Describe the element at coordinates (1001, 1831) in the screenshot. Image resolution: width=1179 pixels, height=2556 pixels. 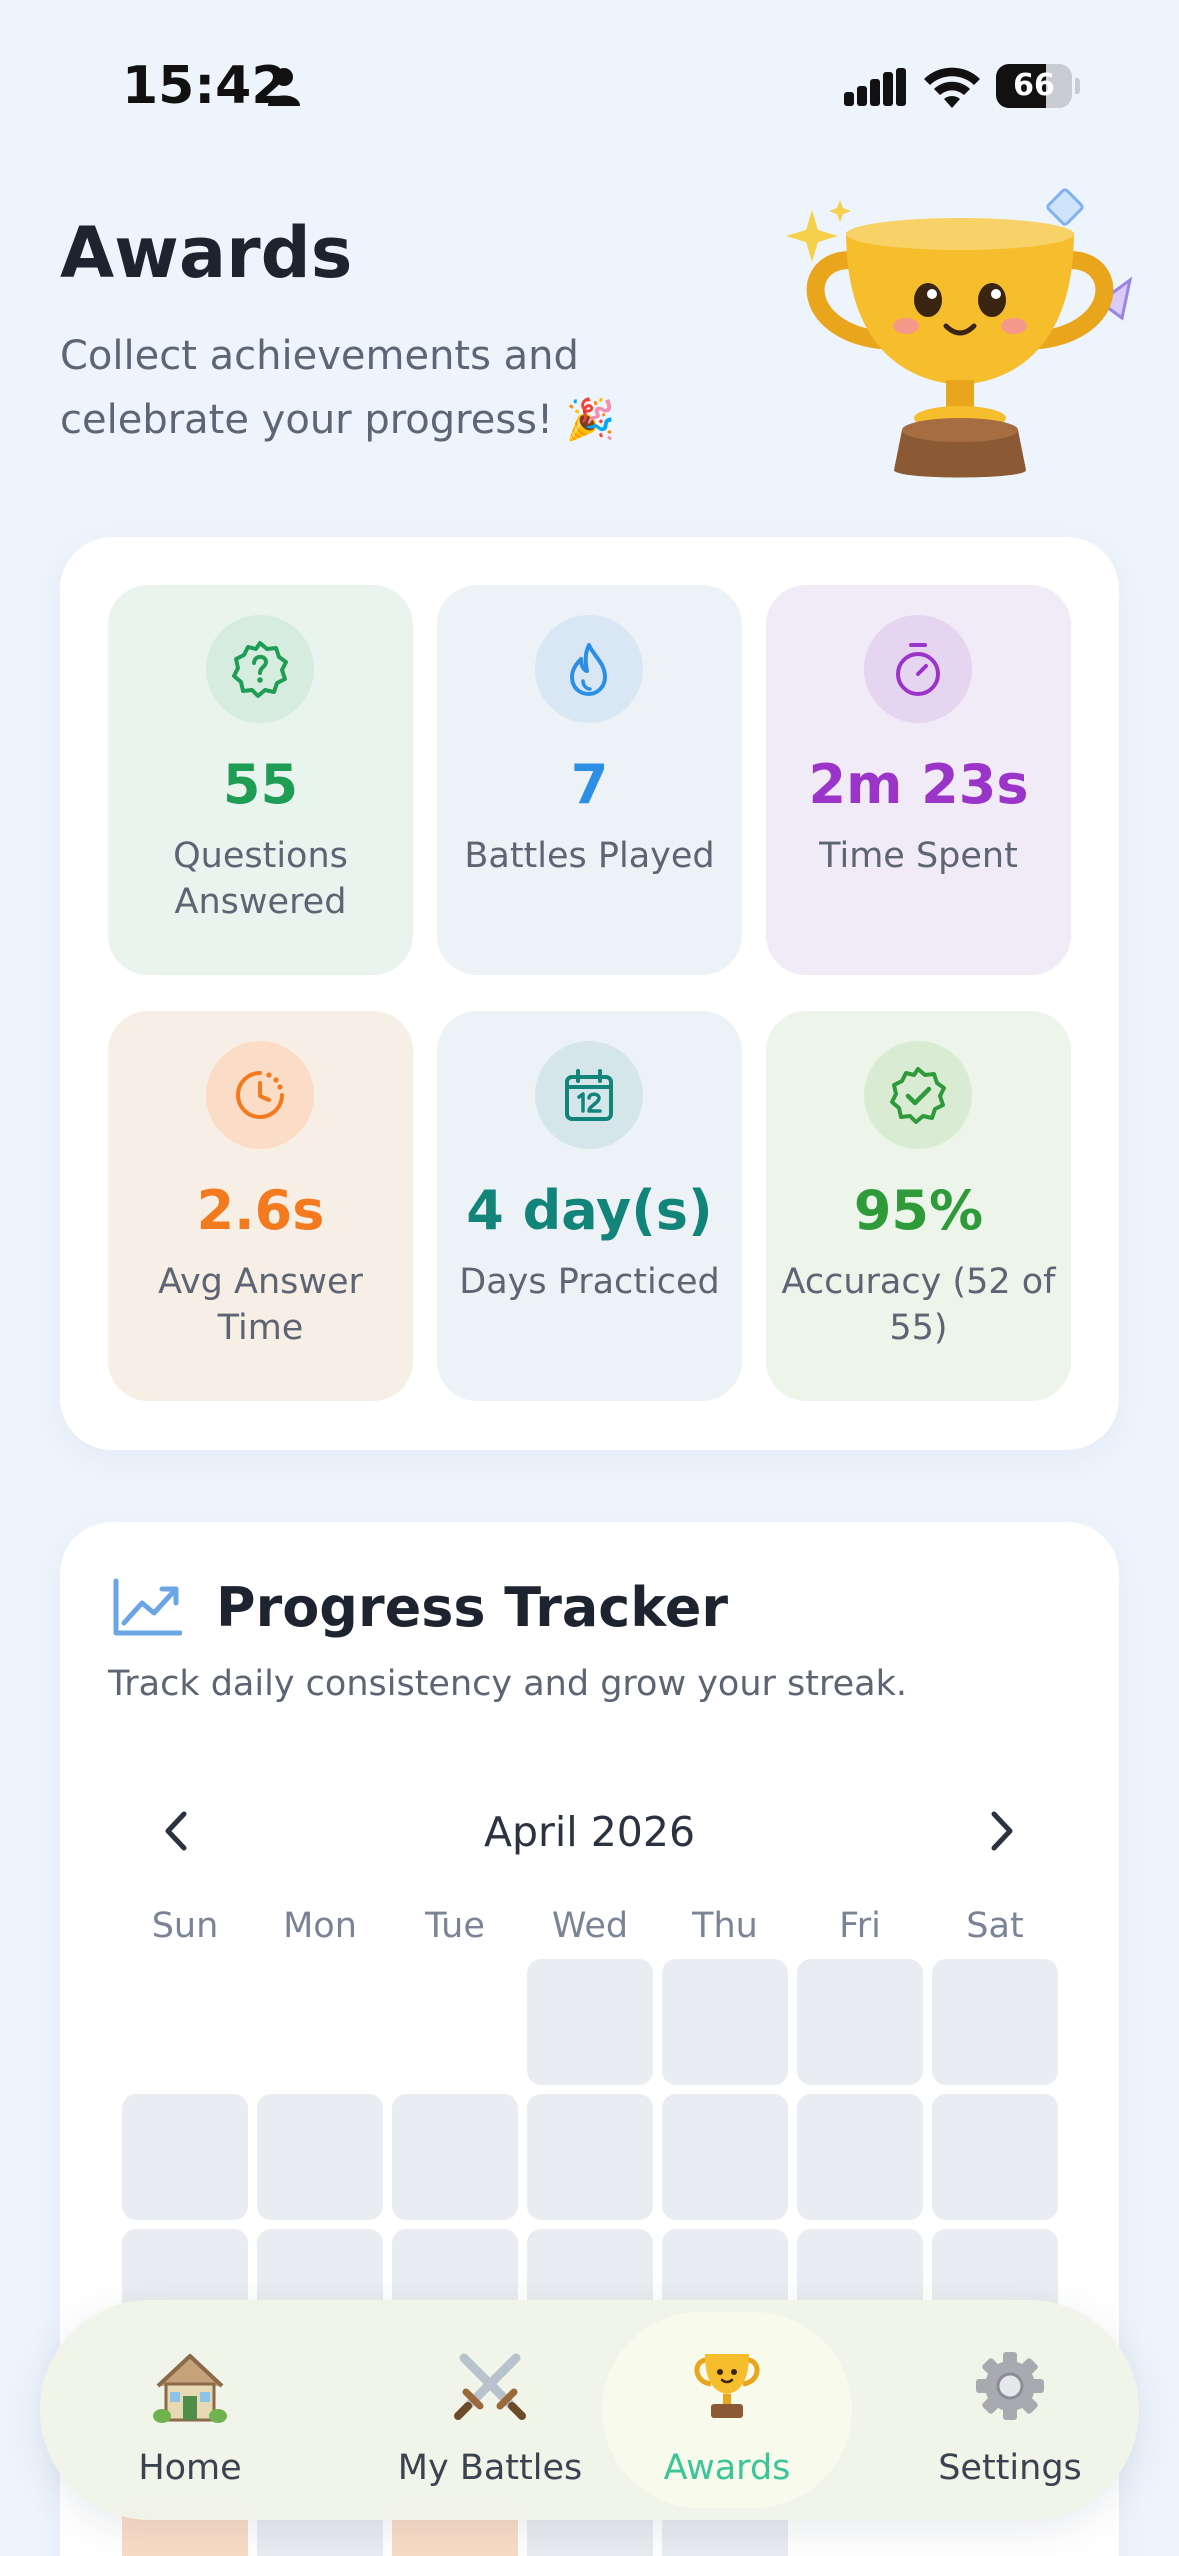
I see `chevron-right-icon` at that location.